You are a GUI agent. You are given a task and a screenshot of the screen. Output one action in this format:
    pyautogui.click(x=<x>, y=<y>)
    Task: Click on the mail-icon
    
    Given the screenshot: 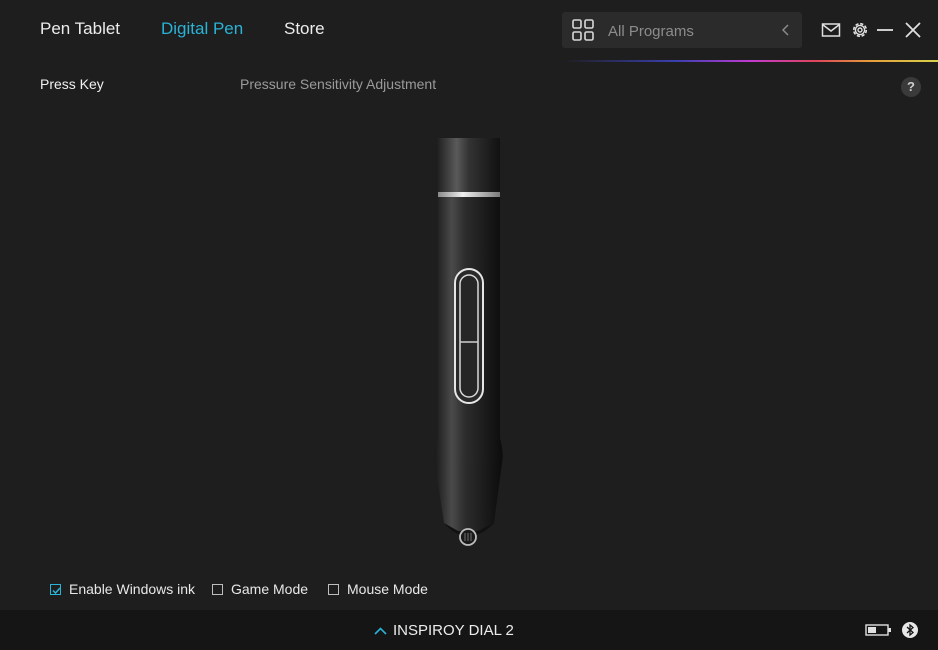 What is the action you would take?
    pyautogui.click(x=831, y=30)
    